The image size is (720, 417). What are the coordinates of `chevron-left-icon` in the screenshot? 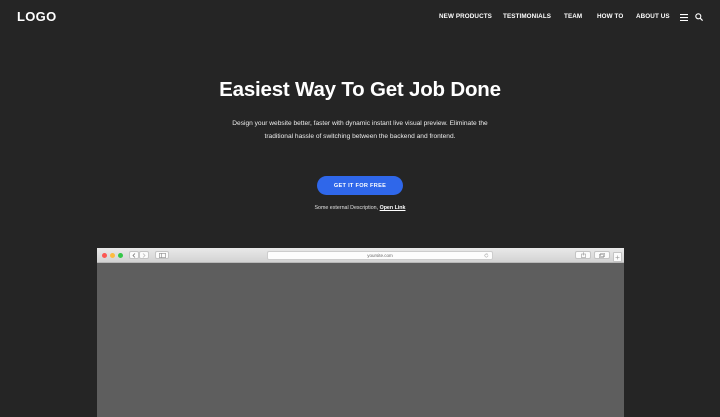 It's located at (134, 255).